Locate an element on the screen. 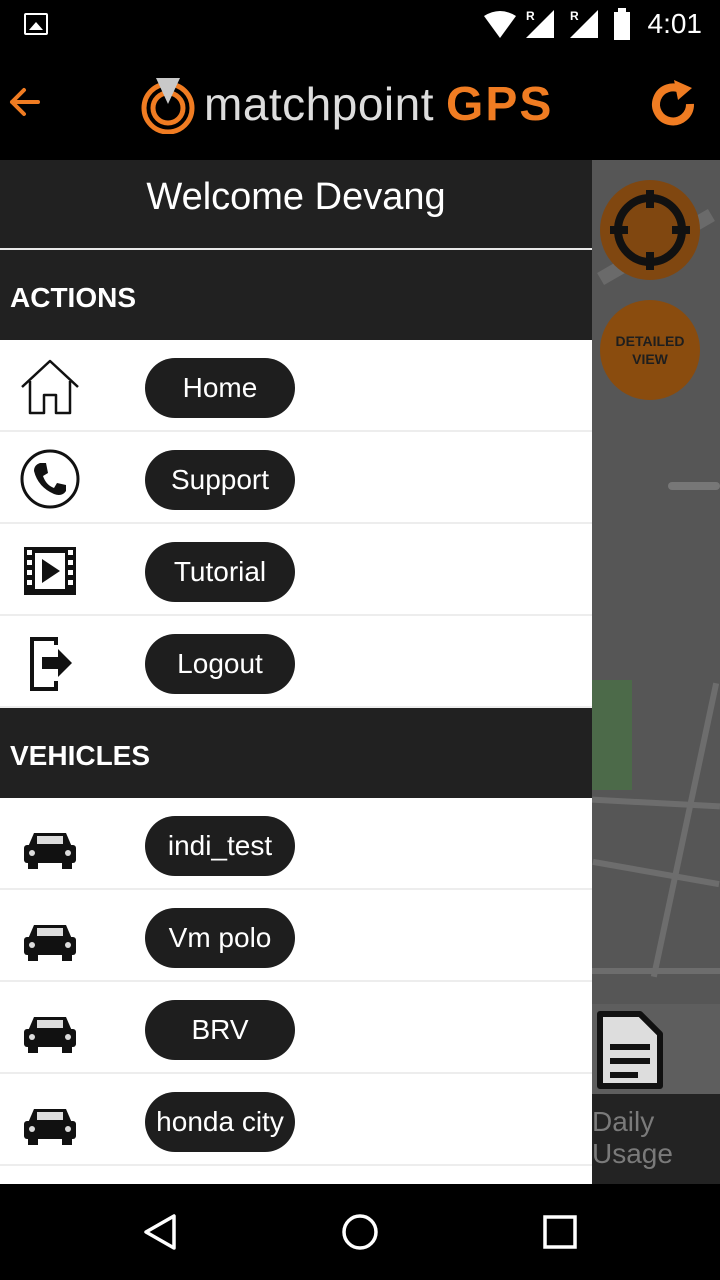 The image size is (720, 1280). menu-label-home: Home is located at coordinates (220, 388).